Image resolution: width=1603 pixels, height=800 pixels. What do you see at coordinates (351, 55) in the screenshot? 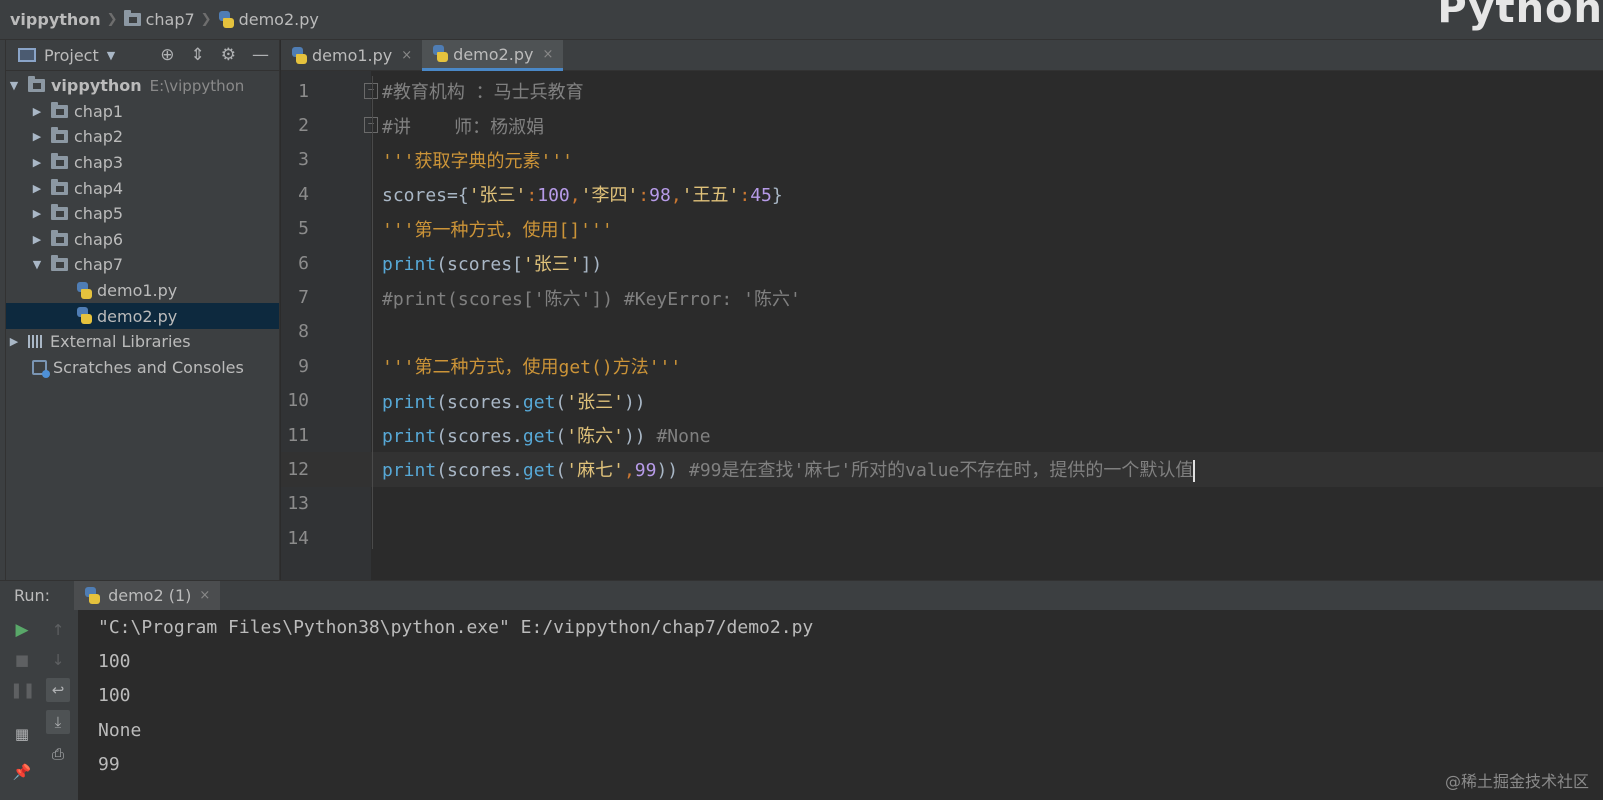
I see `tab-demo1: demo1.py ×` at bounding box center [351, 55].